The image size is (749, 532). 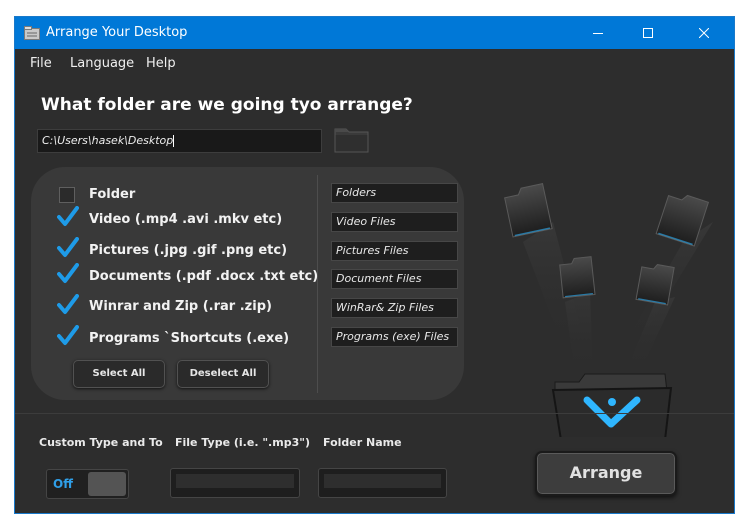 I want to click on minimize-button, so click(x=598, y=33).